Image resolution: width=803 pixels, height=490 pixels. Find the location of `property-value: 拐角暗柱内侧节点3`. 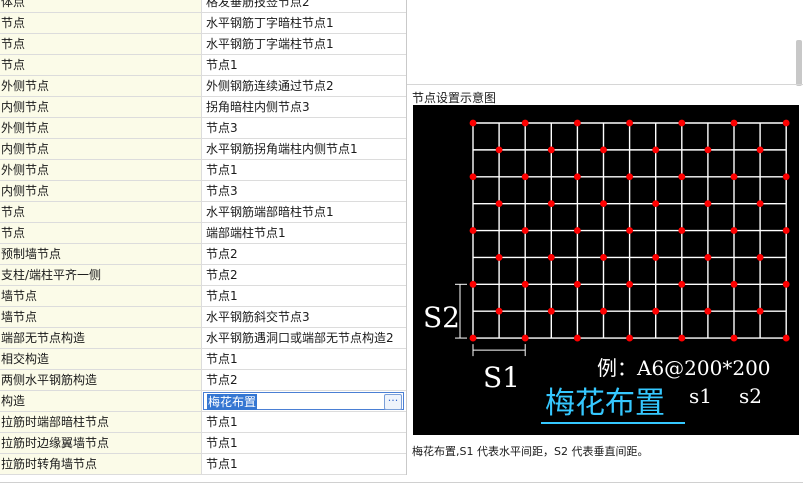

property-value: 拐角暗柱内侧节点3 is located at coordinates (304, 107).